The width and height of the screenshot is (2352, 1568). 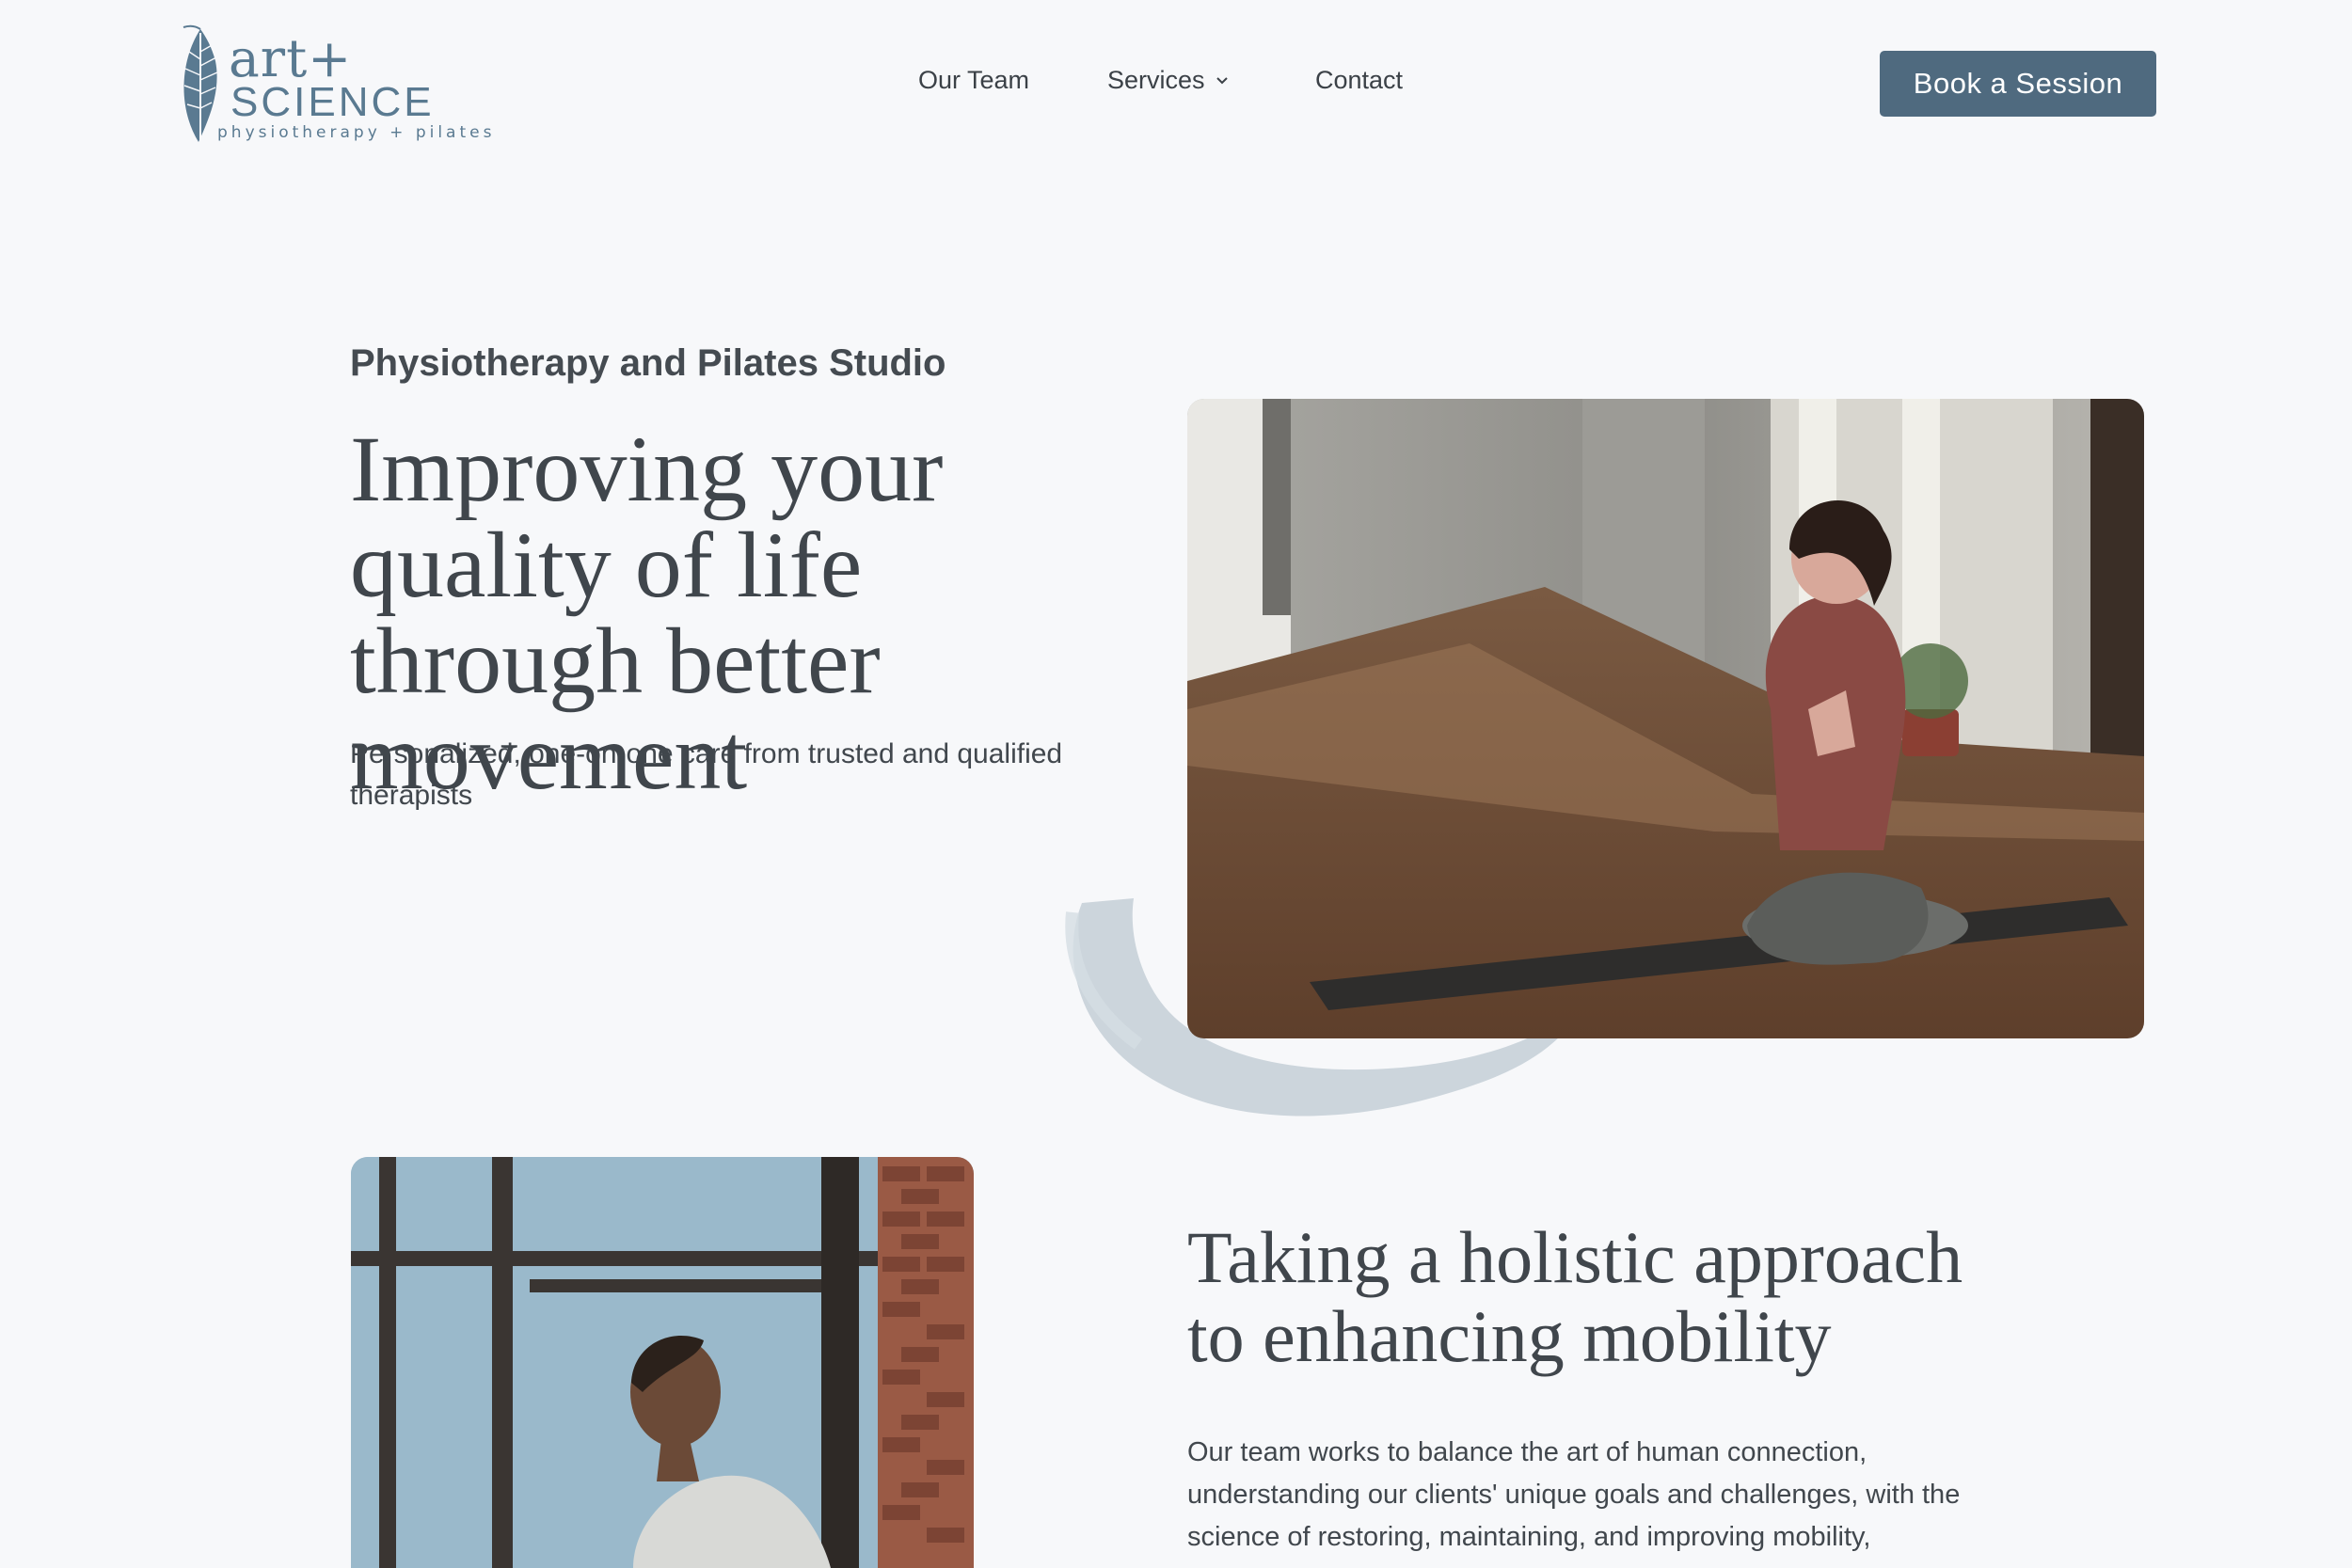 I want to click on nav-services: Services, so click(x=1168, y=80).